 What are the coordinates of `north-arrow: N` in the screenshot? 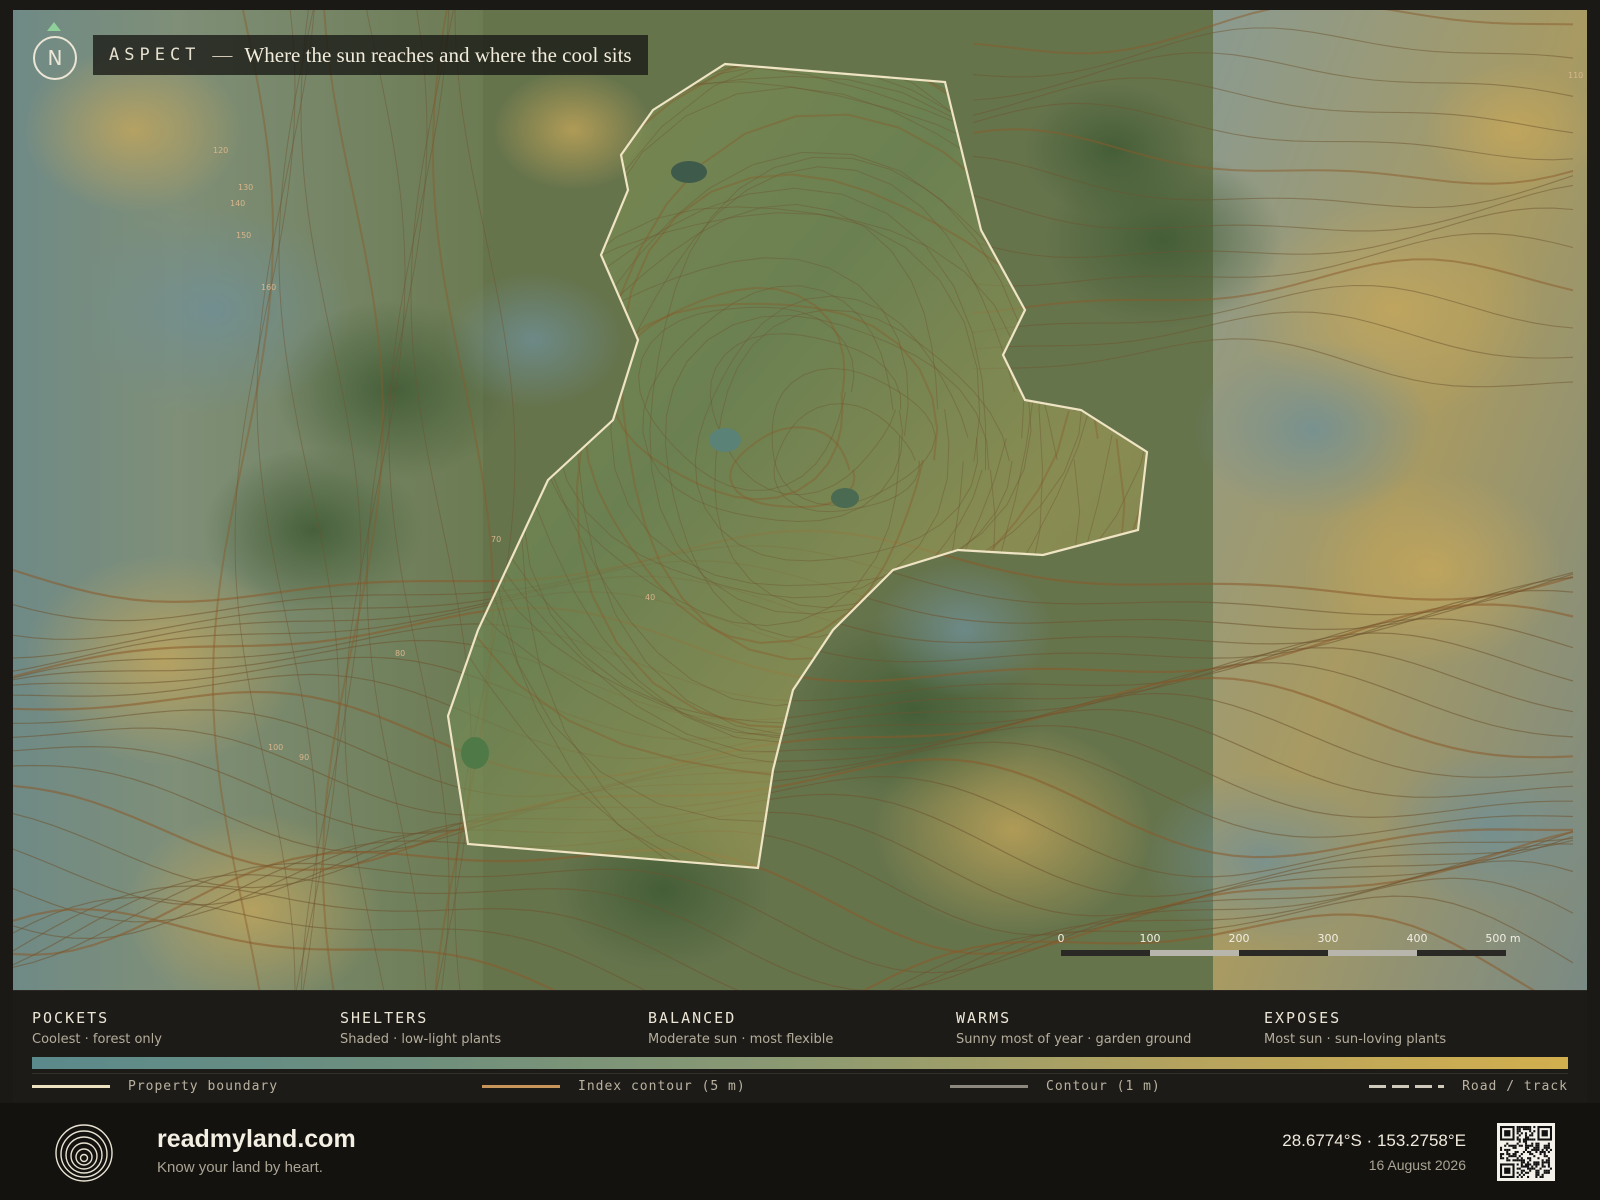 It's located at (55, 52).